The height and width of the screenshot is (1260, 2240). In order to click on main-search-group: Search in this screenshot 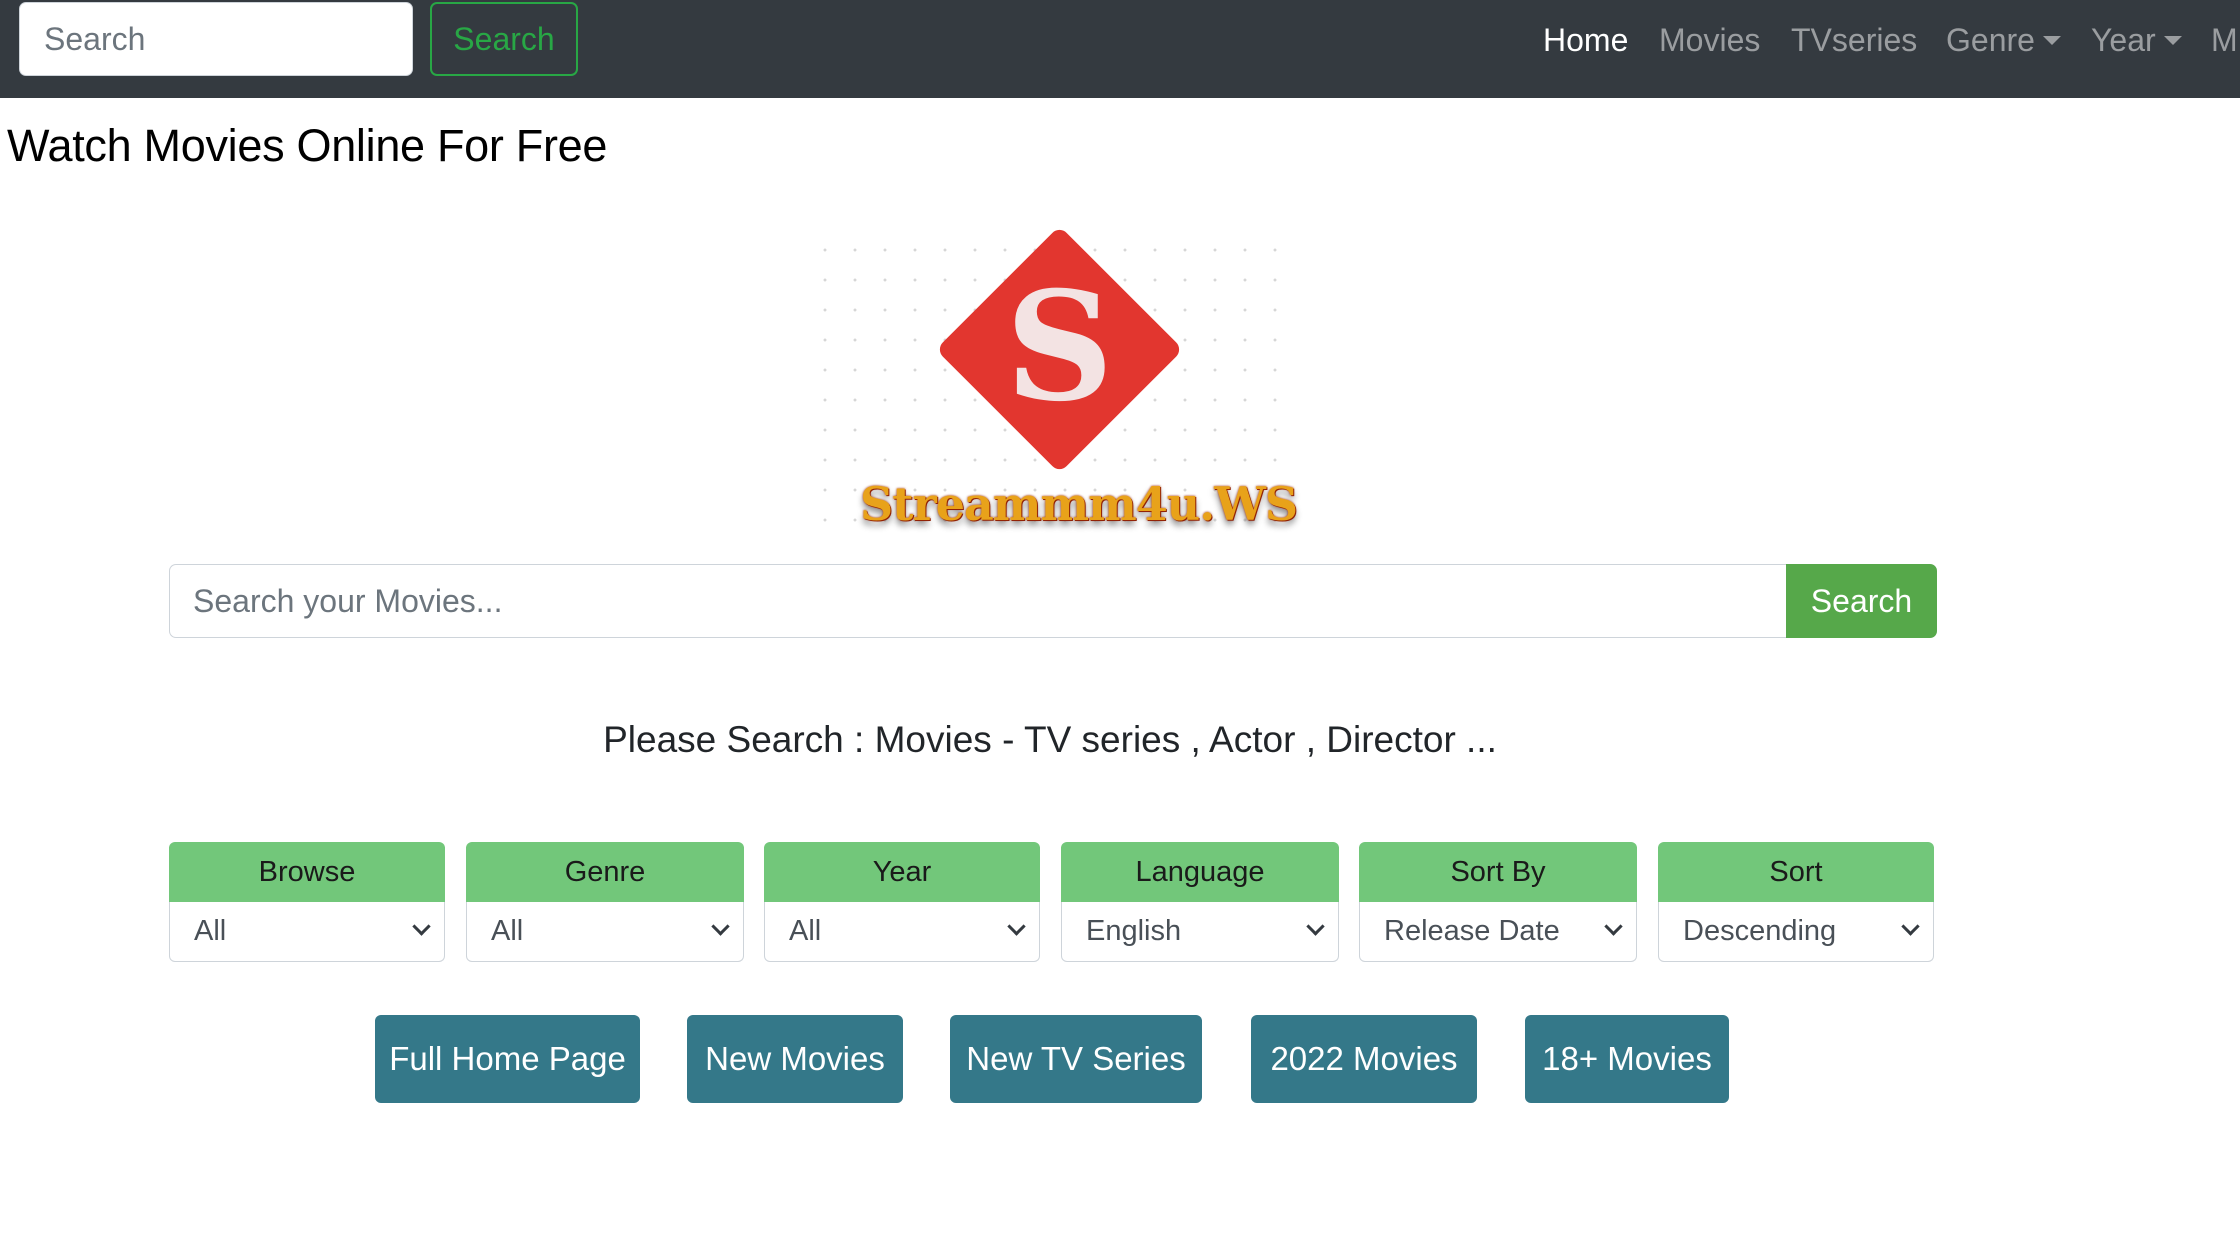, I will do `click(1053, 601)`.